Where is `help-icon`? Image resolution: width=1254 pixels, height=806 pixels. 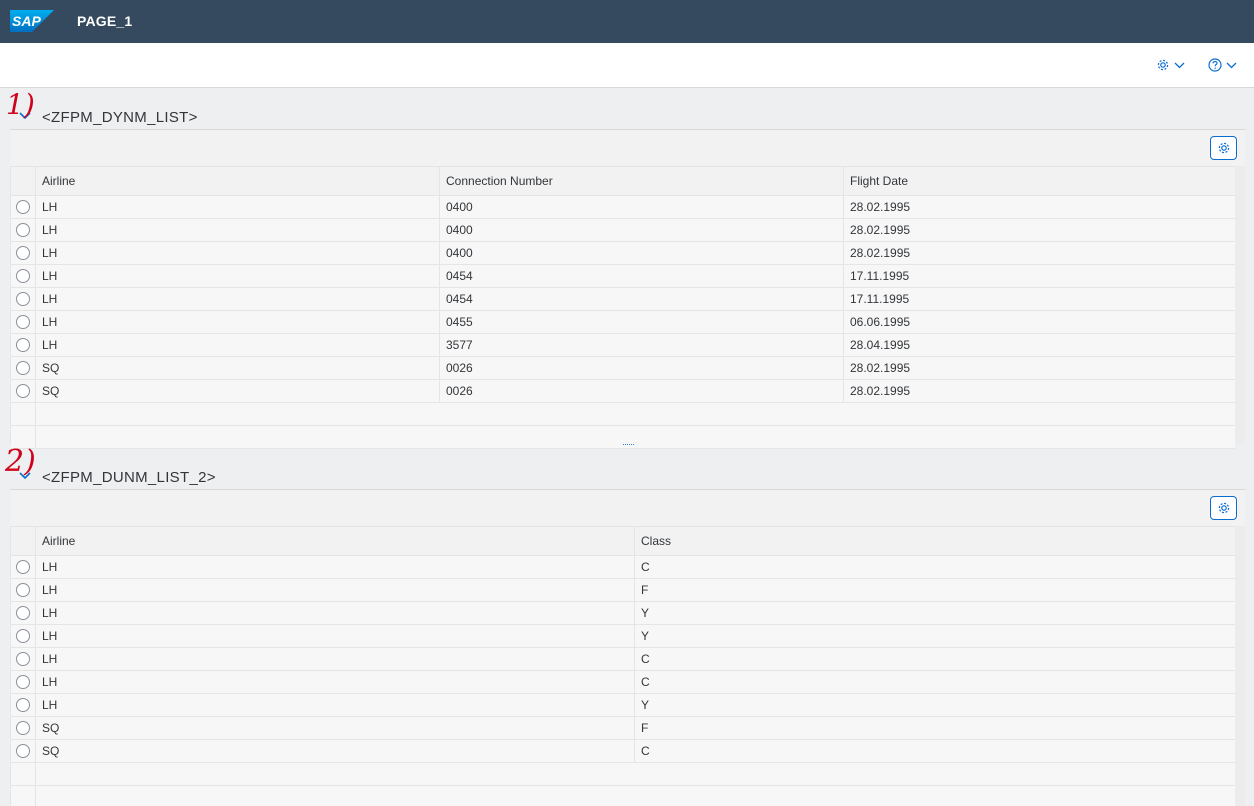 help-icon is located at coordinates (1215, 65).